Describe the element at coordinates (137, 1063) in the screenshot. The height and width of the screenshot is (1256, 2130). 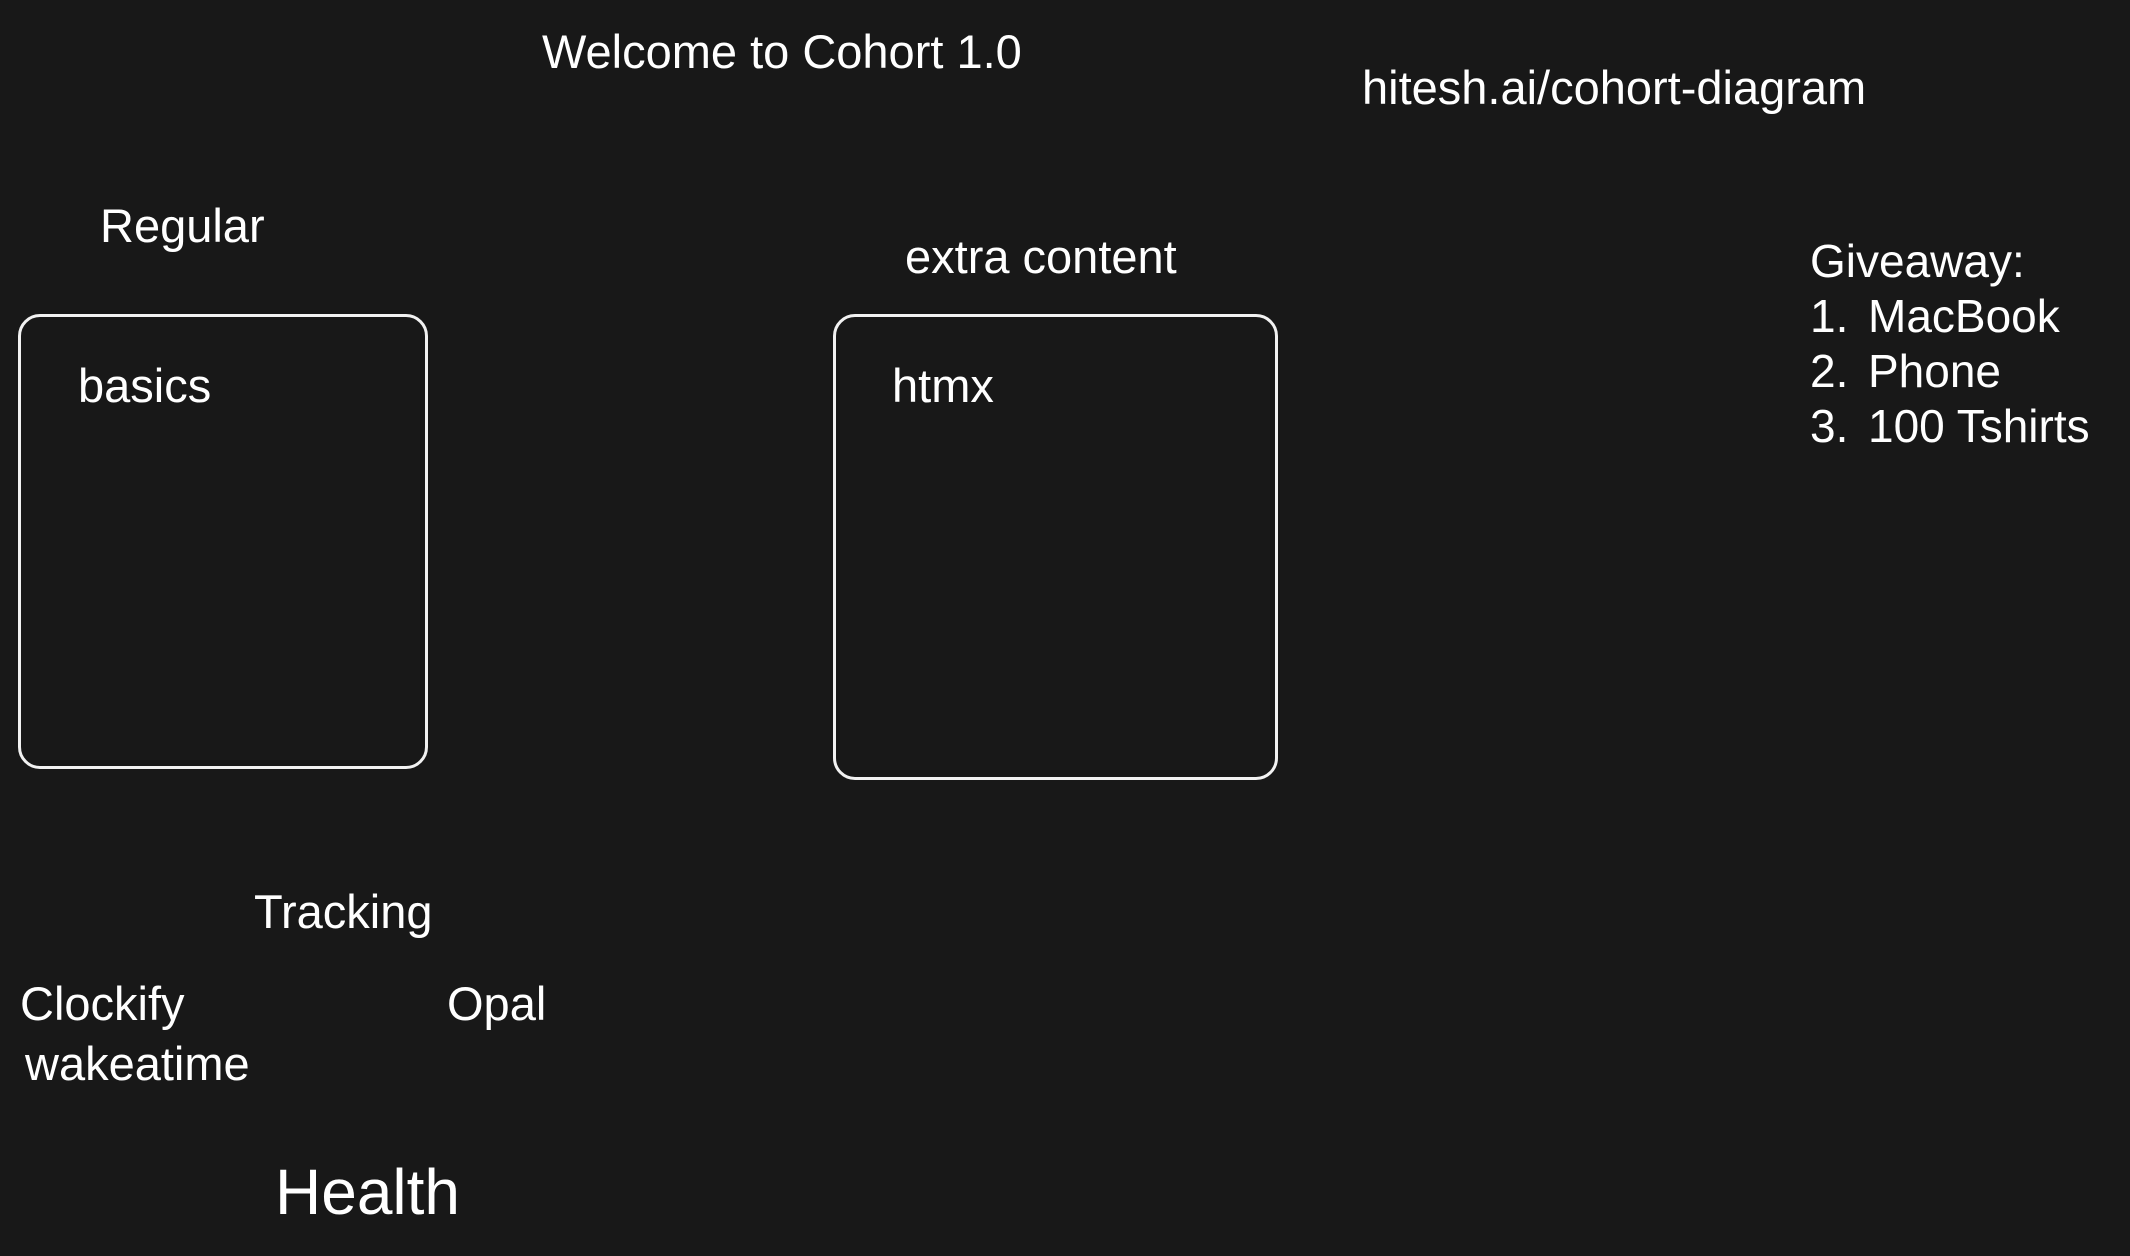
I see `tracking-tool-wakeatime: wakeatime` at that location.